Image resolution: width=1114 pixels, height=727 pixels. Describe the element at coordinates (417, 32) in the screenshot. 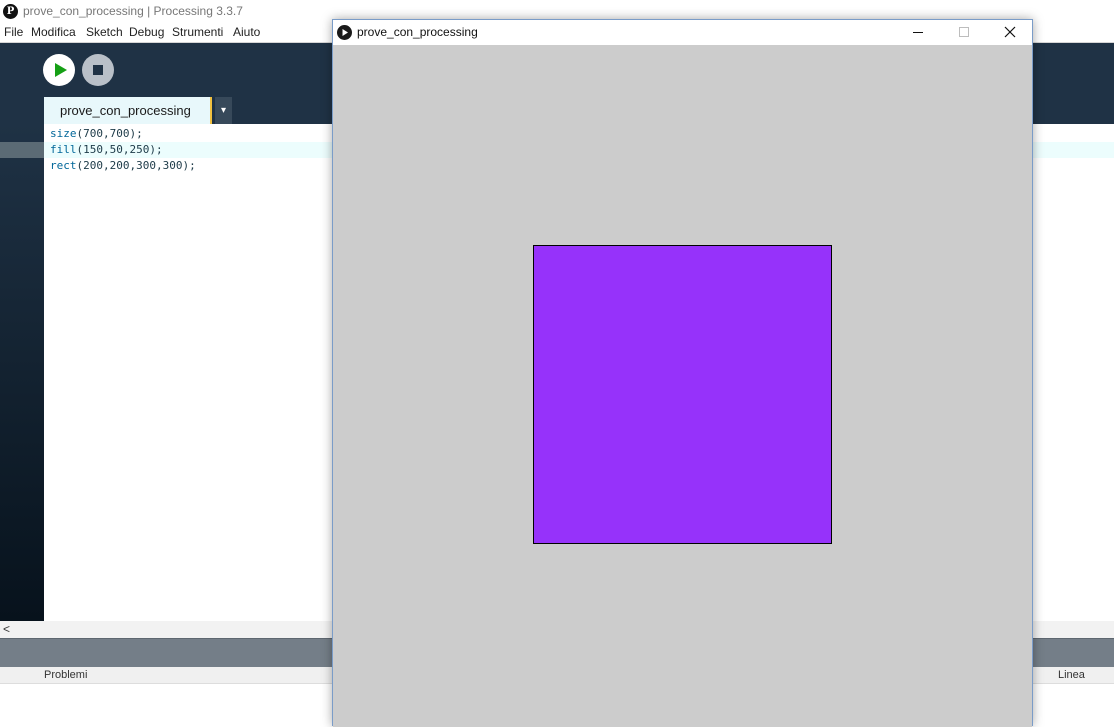

I see `sketch-window-title: prove_con_processing` at that location.